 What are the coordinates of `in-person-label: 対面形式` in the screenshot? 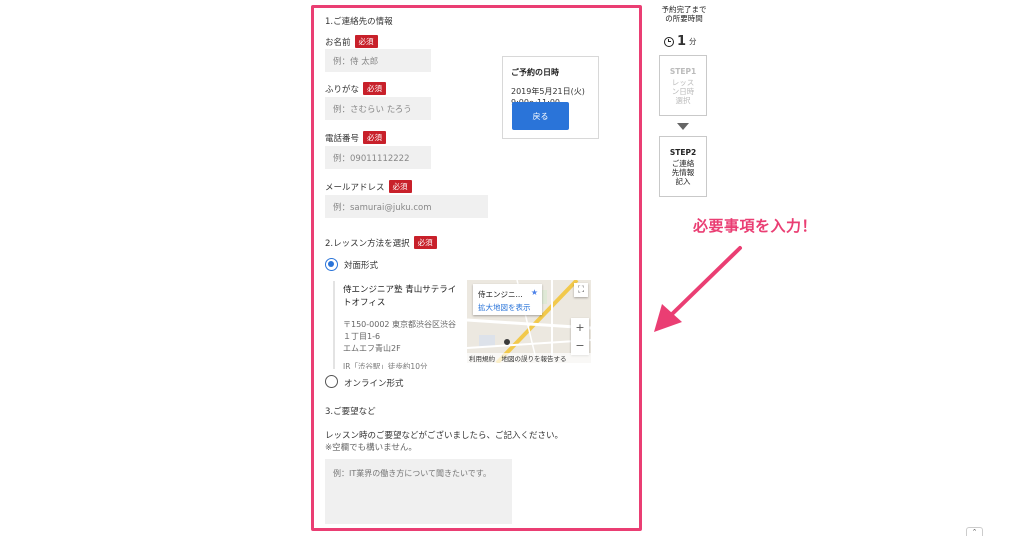 It's located at (361, 265).